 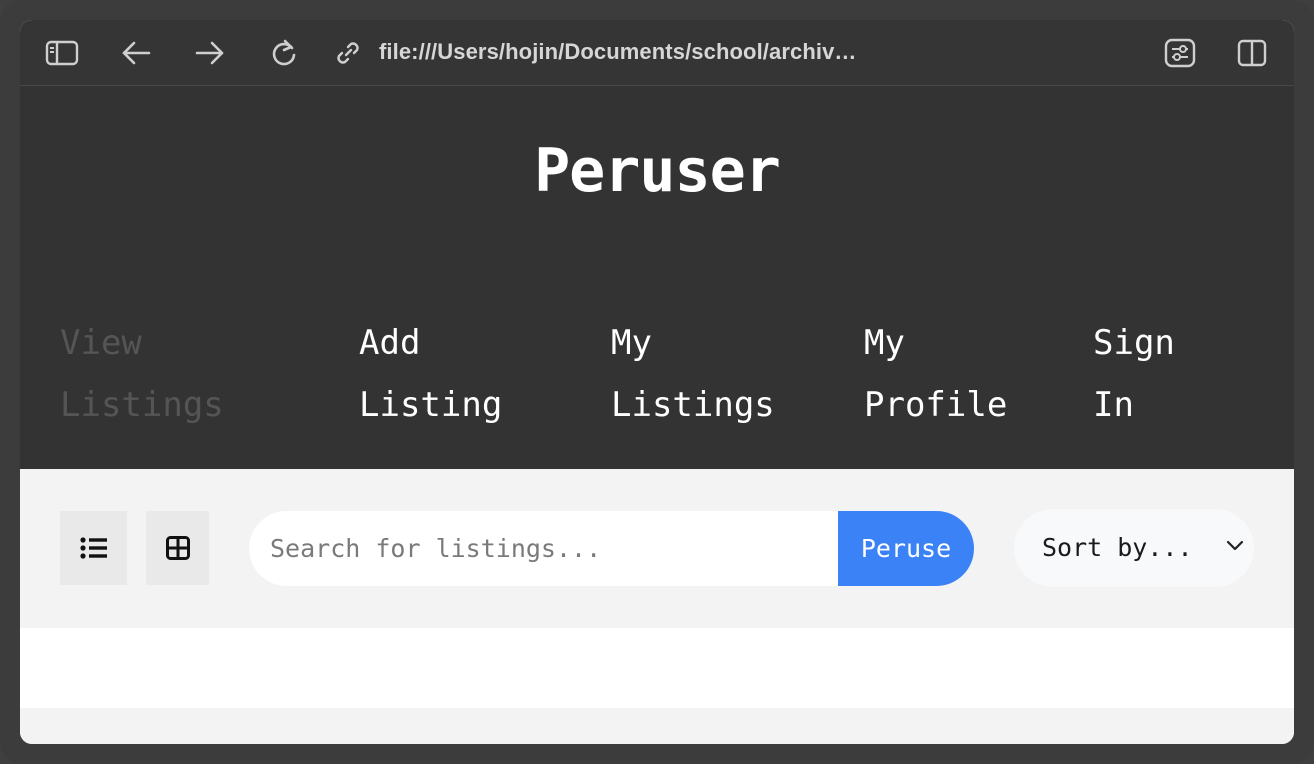 What do you see at coordinates (1193, 374) in the screenshot?
I see `nav-sign-in: Sign In` at bounding box center [1193, 374].